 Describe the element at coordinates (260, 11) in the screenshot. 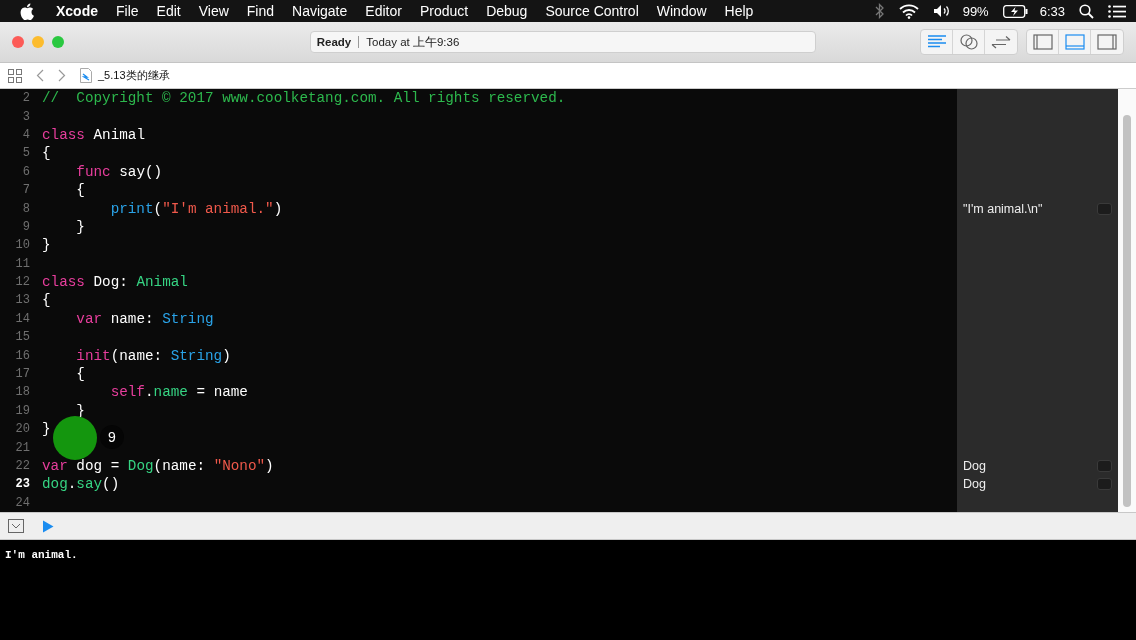

I see `menu-item: Find` at that location.